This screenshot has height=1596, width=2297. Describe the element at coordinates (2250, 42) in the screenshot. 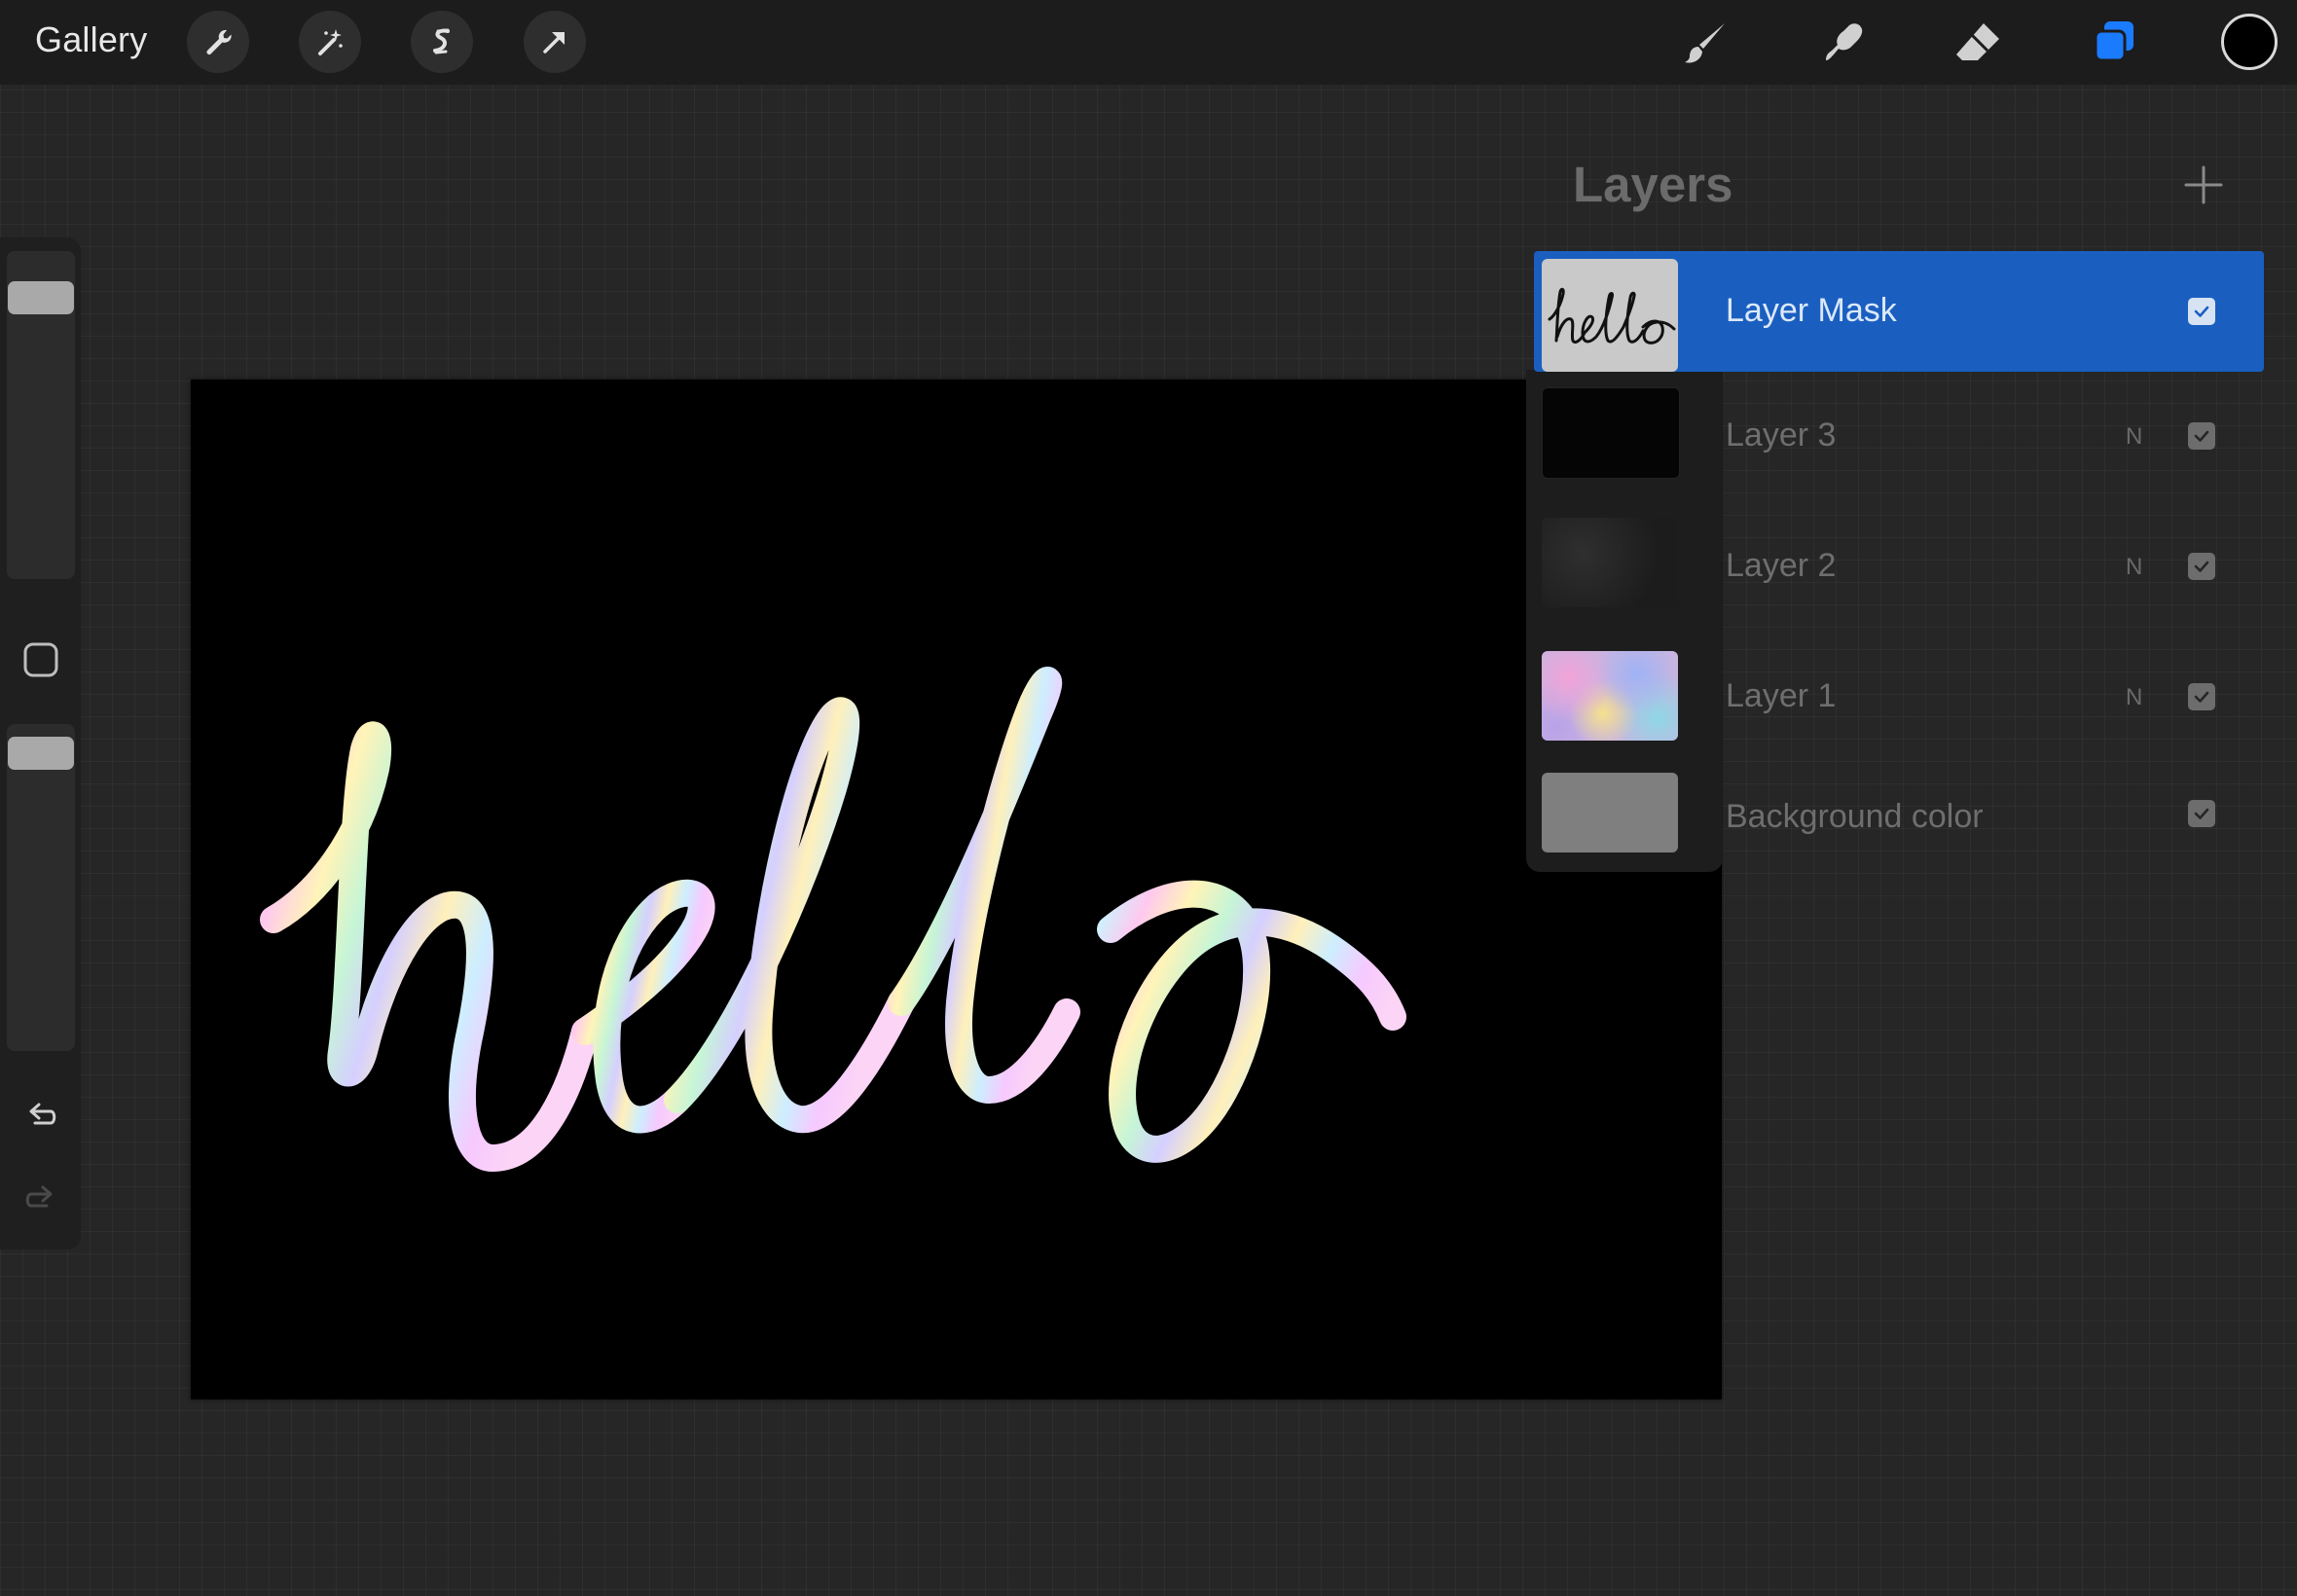

I see `color-picker-button` at that location.